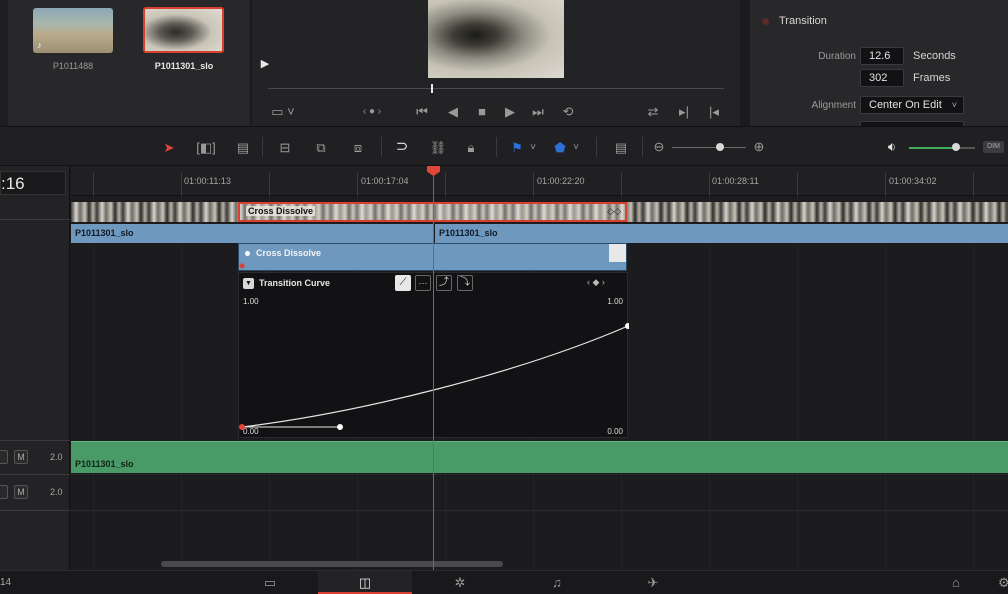  I want to click on duration-frames-field: 302, so click(882, 78).